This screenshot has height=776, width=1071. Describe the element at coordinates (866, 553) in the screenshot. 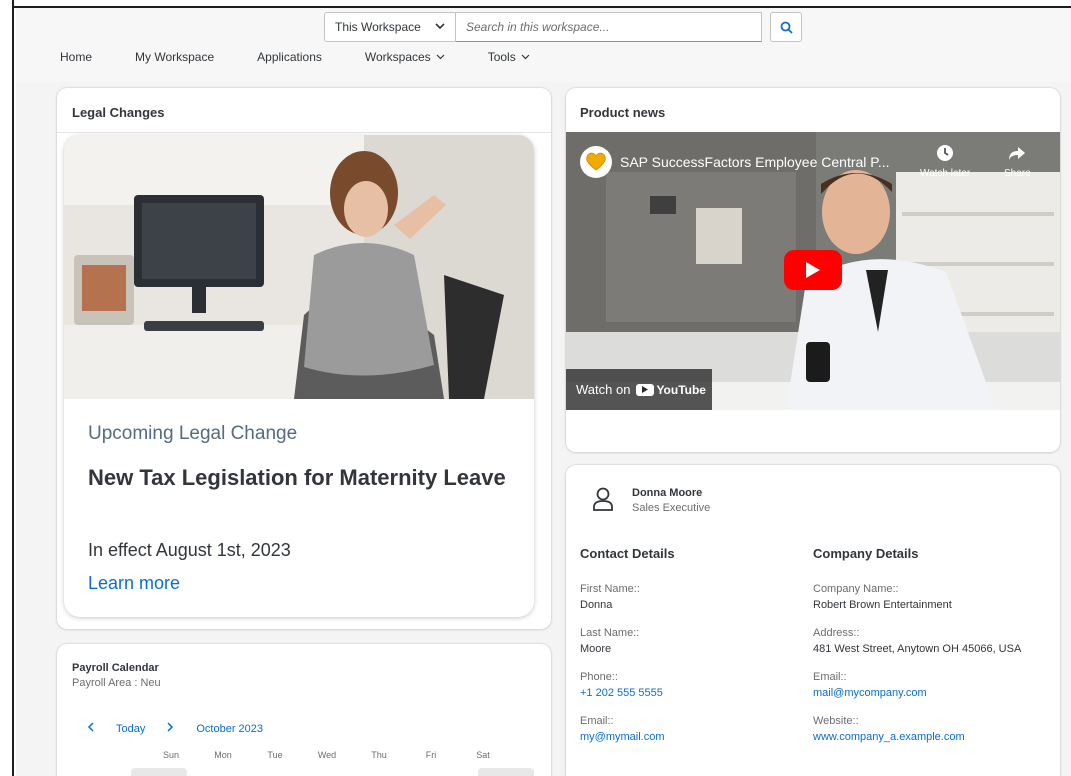

I see `company-details-title: Company Details` at that location.